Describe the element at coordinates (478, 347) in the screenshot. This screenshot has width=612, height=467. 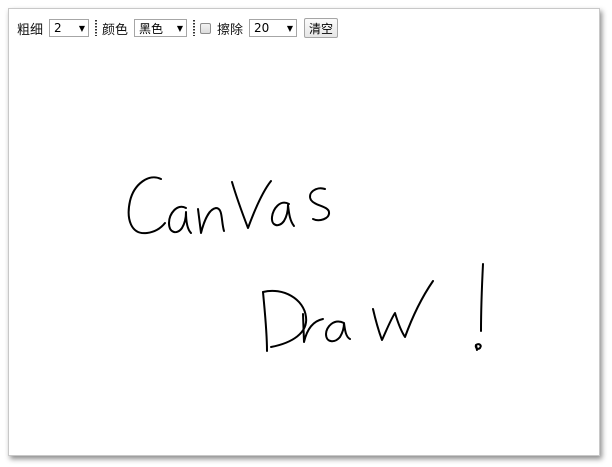
I see `stroke-exclaim-dot` at that location.